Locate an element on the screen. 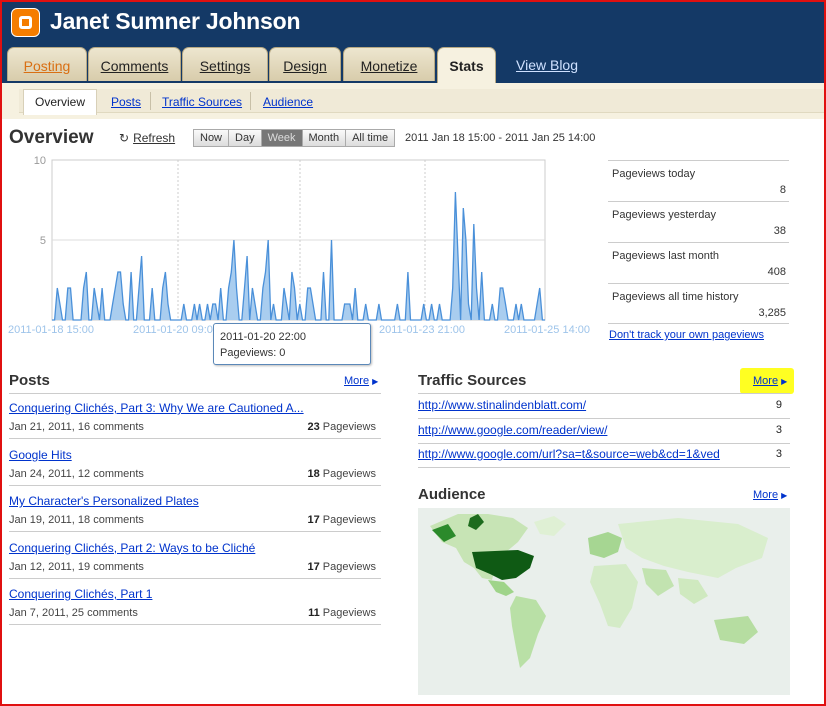  stat-row: Pageviews yesterday 38 is located at coordinates (698, 221).